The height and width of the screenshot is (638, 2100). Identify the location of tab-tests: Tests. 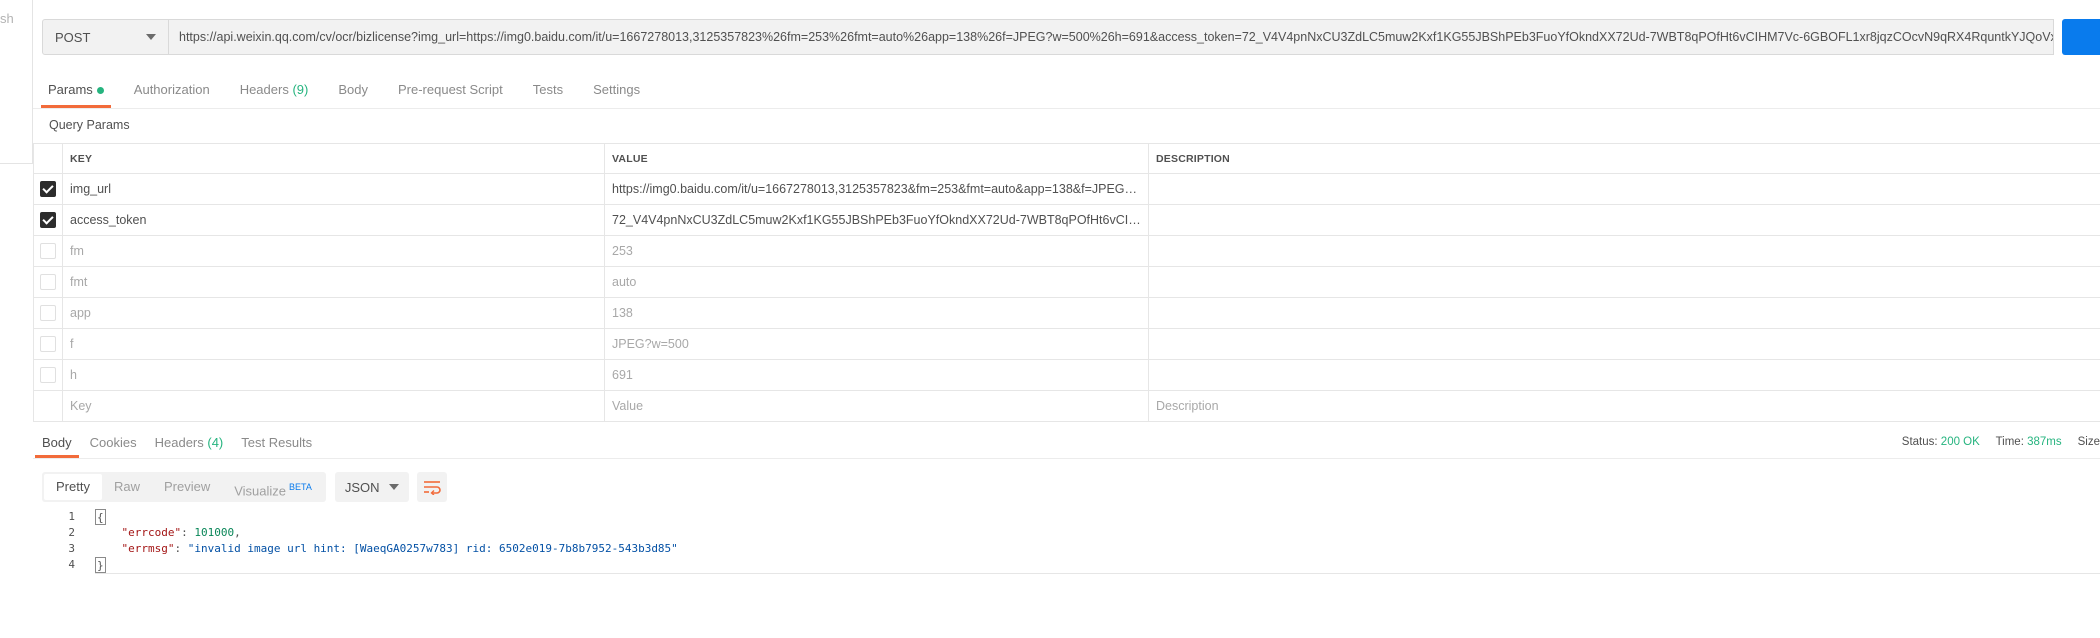
(548, 93).